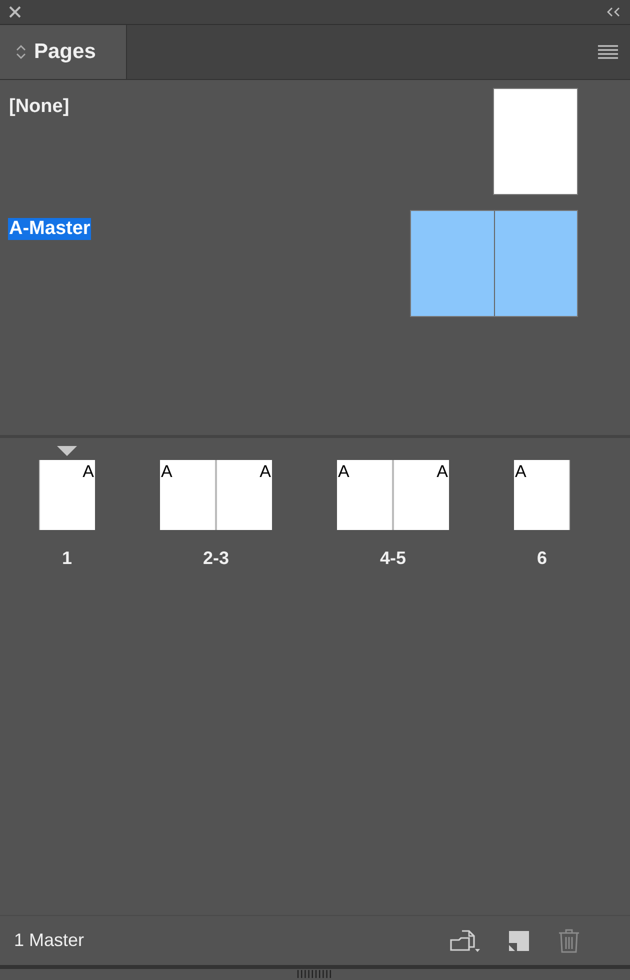  Describe the element at coordinates (15, 12) in the screenshot. I see `close-icon` at that location.